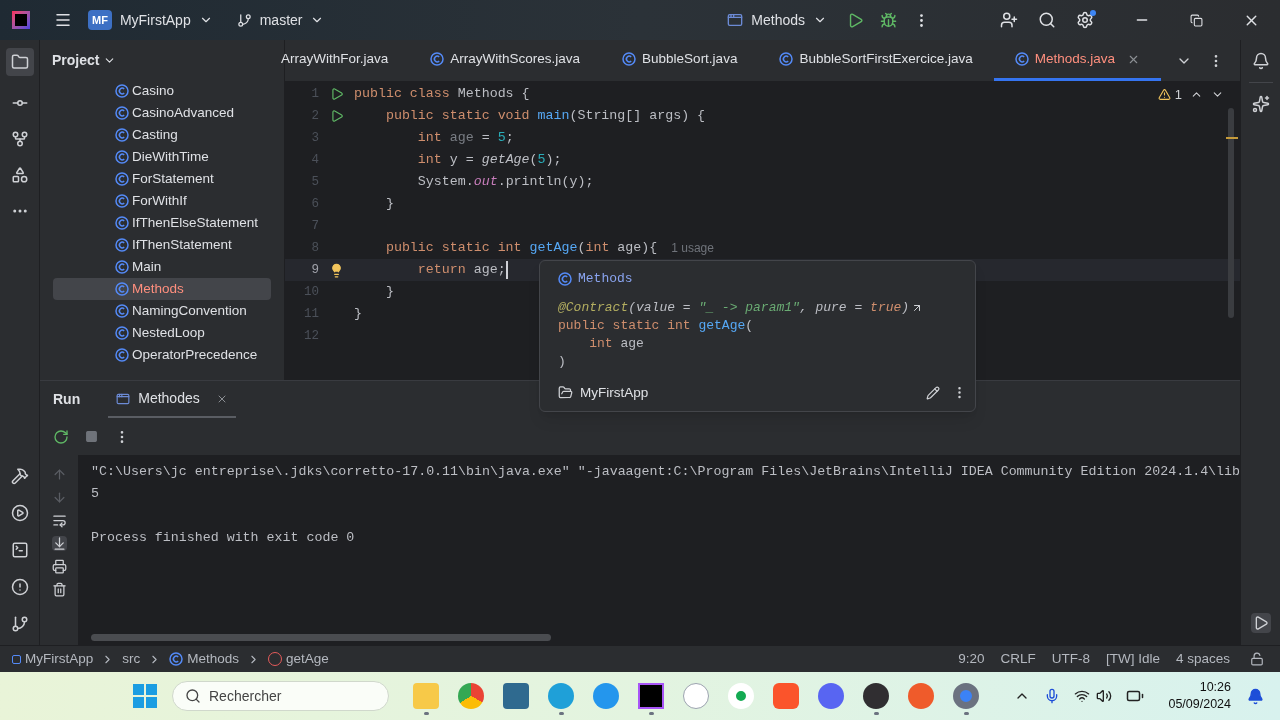 This screenshot has height=720, width=1280. What do you see at coordinates (1260, 104) in the screenshot?
I see `assistant-icon` at bounding box center [1260, 104].